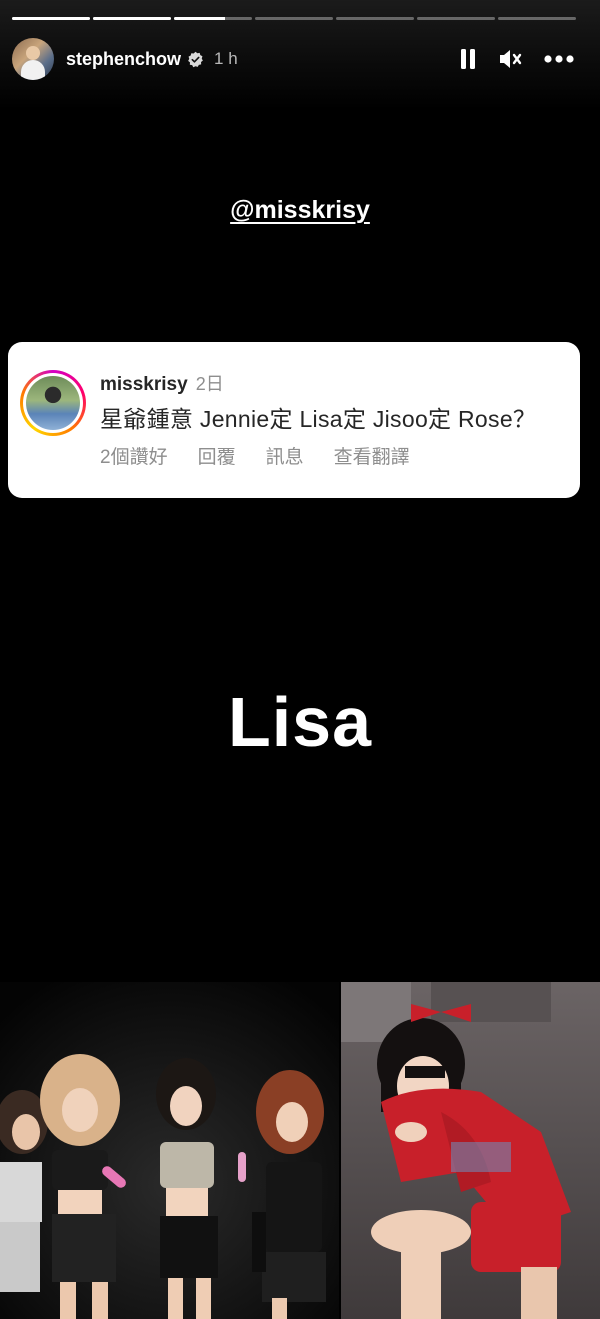  Describe the element at coordinates (371, 457) in the screenshot. I see `comment-translate: 查看翻譯` at that location.